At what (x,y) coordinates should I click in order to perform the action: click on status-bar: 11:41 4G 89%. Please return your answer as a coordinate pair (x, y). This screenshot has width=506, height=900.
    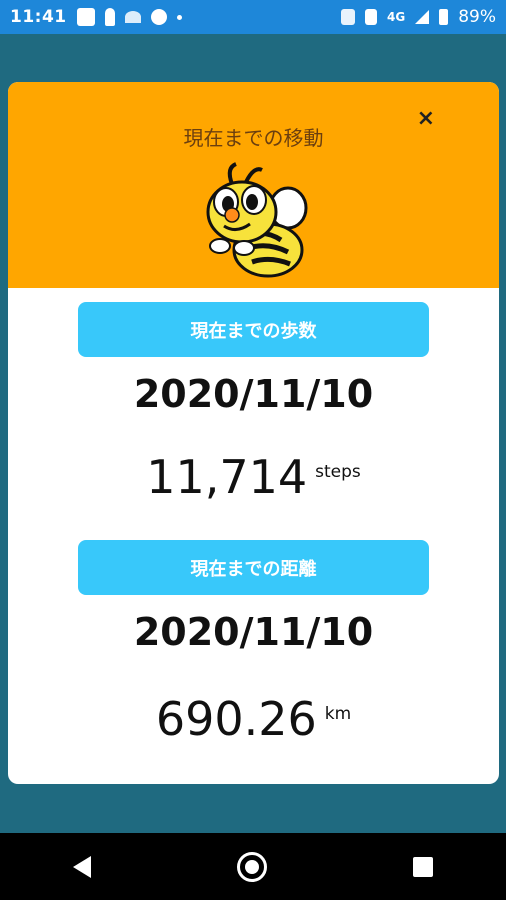
    Looking at the image, I should click on (253, 17).